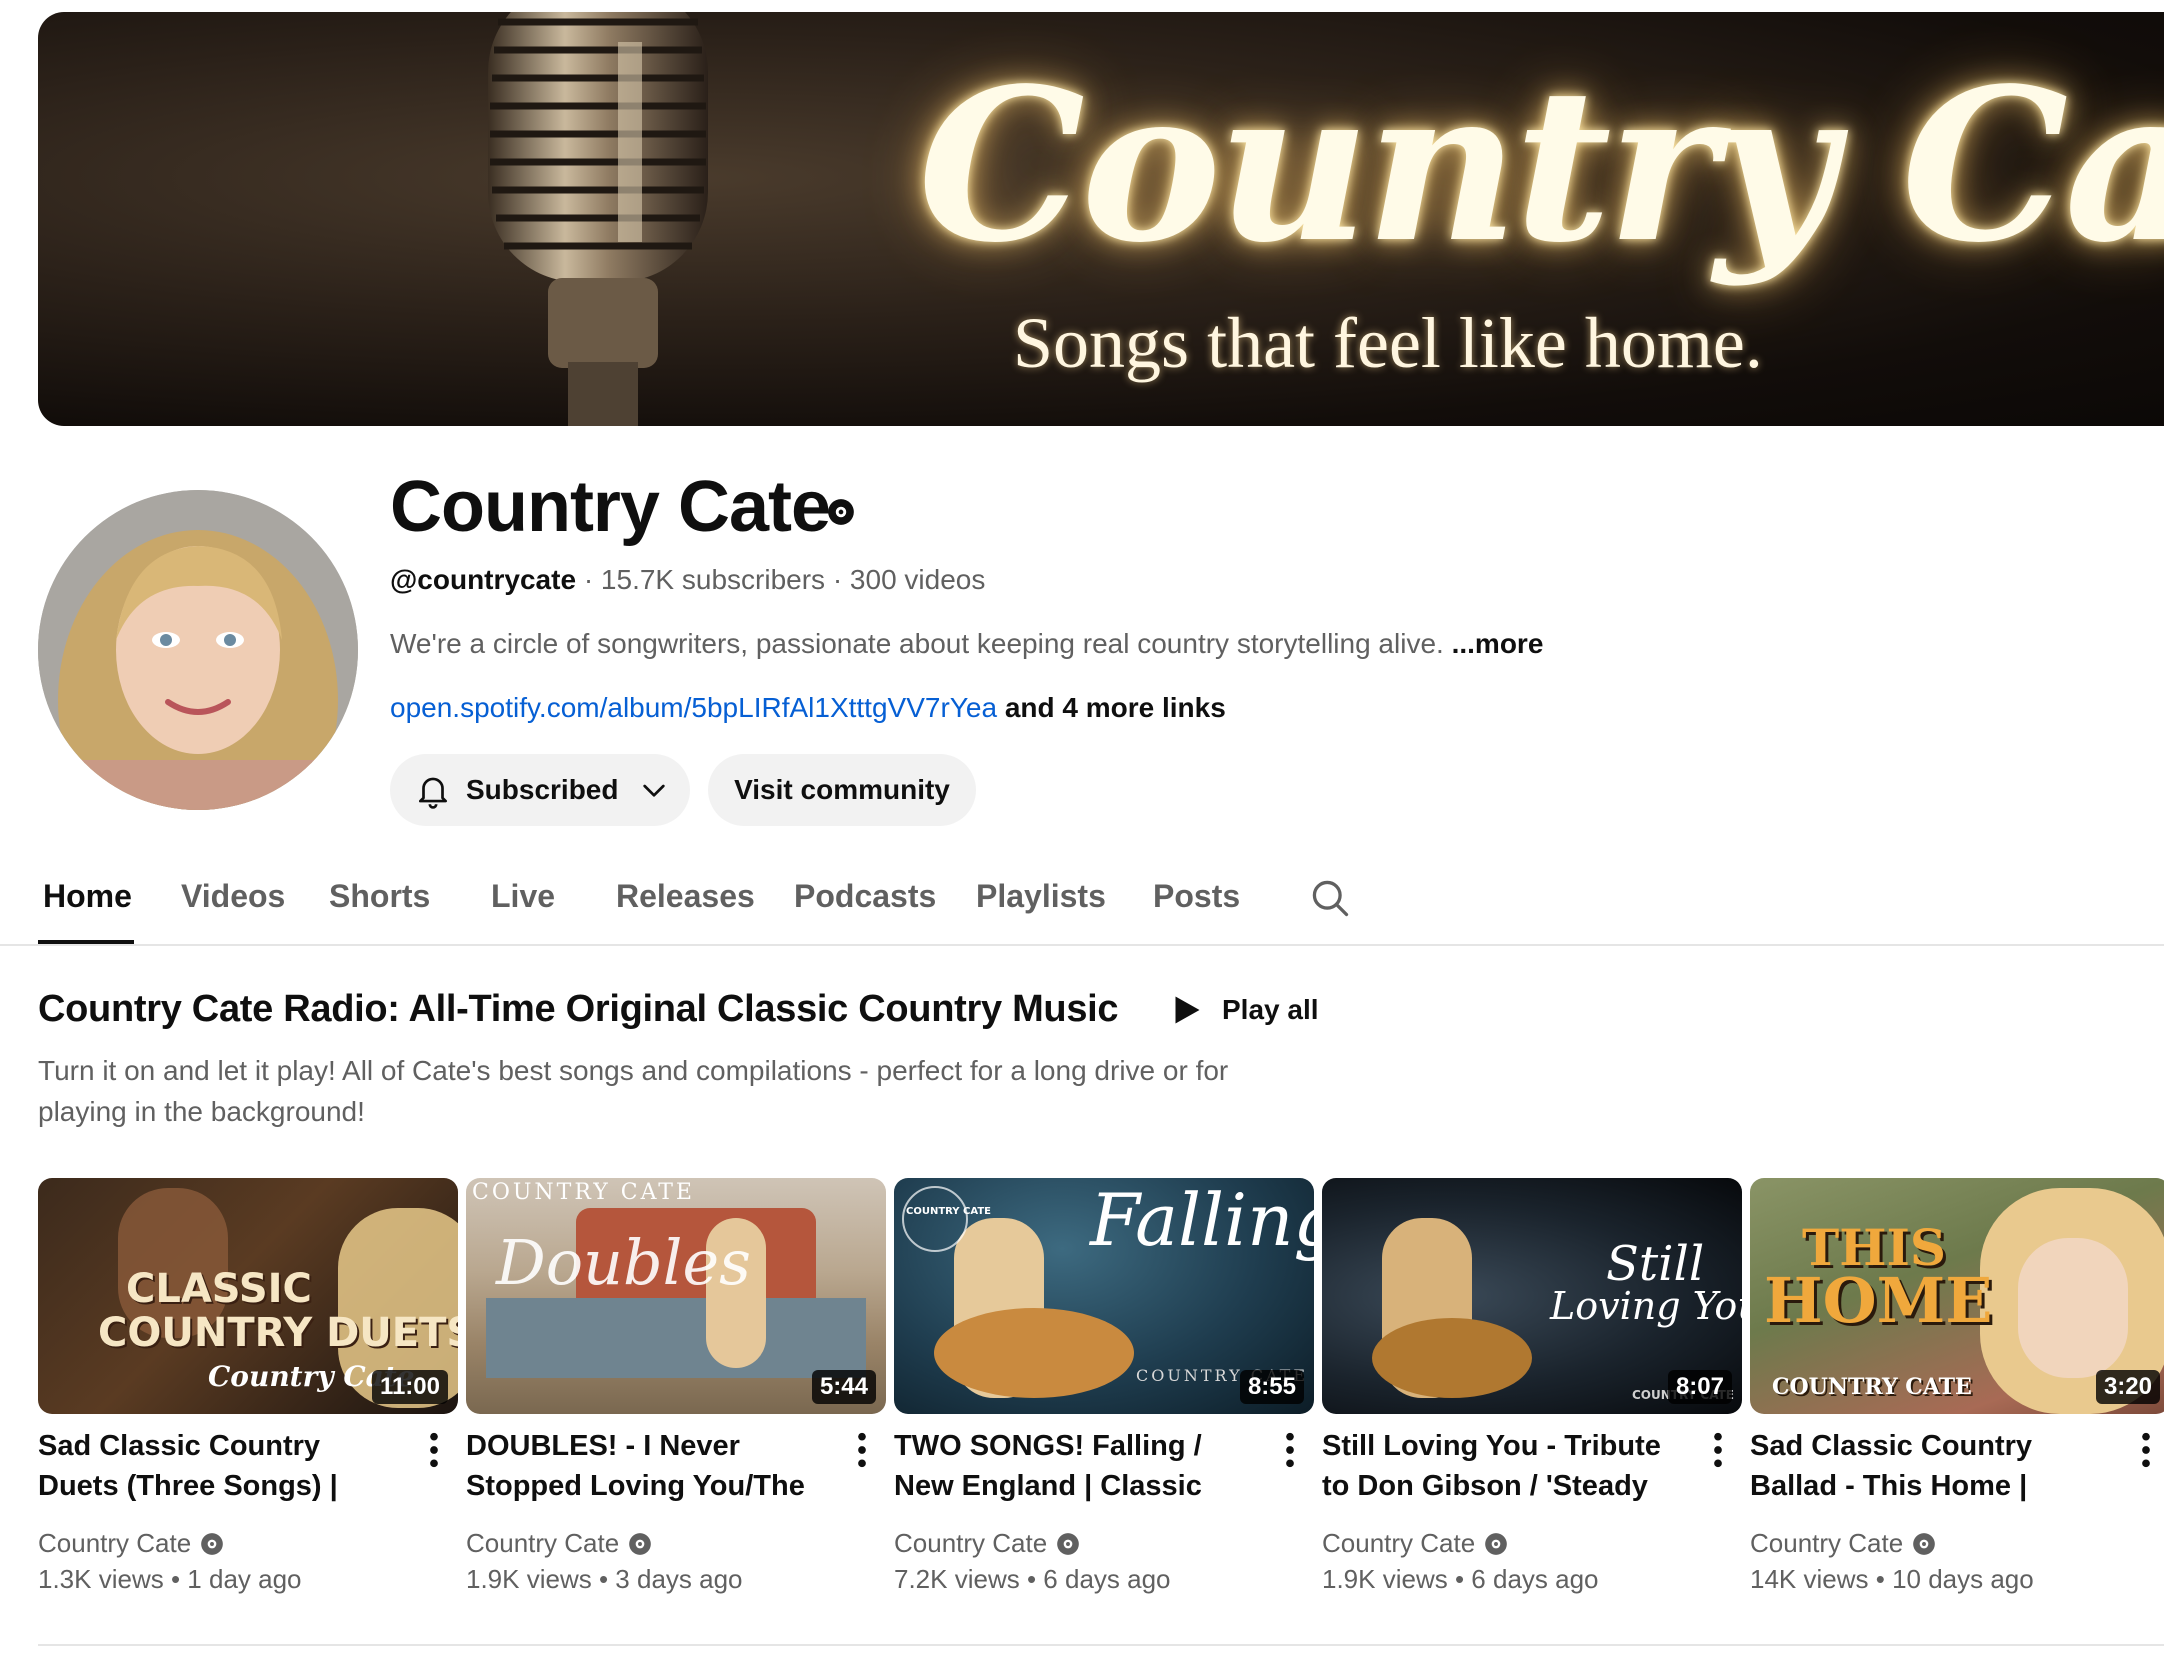 This screenshot has width=2164, height=1666. I want to click on tab-home: Home, so click(87, 896).